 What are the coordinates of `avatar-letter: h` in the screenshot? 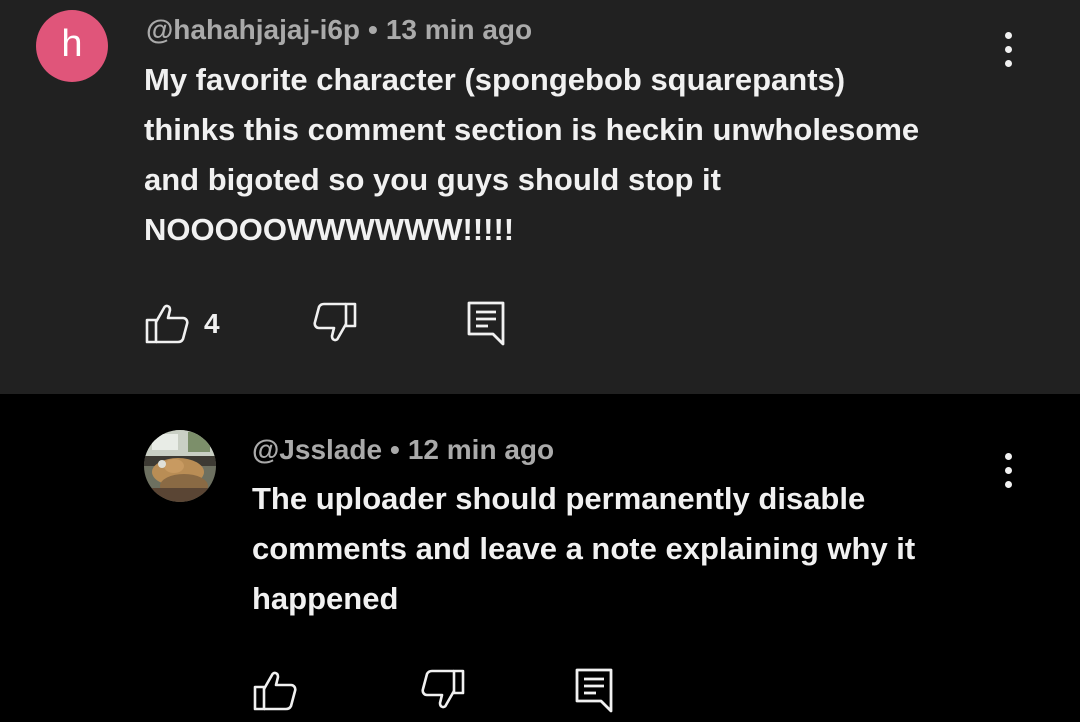 It's located at (72, 44).